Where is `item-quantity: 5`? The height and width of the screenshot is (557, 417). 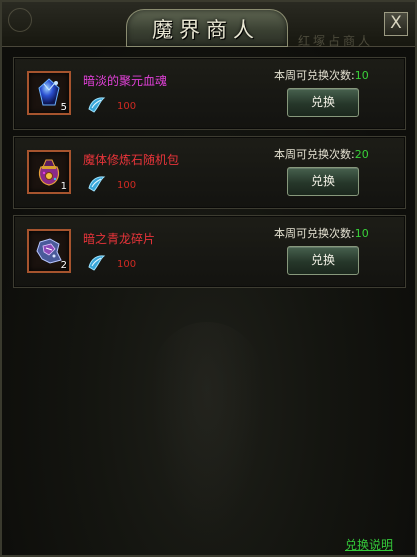
item-quantity: 5 is located at coordinates (63, 107).